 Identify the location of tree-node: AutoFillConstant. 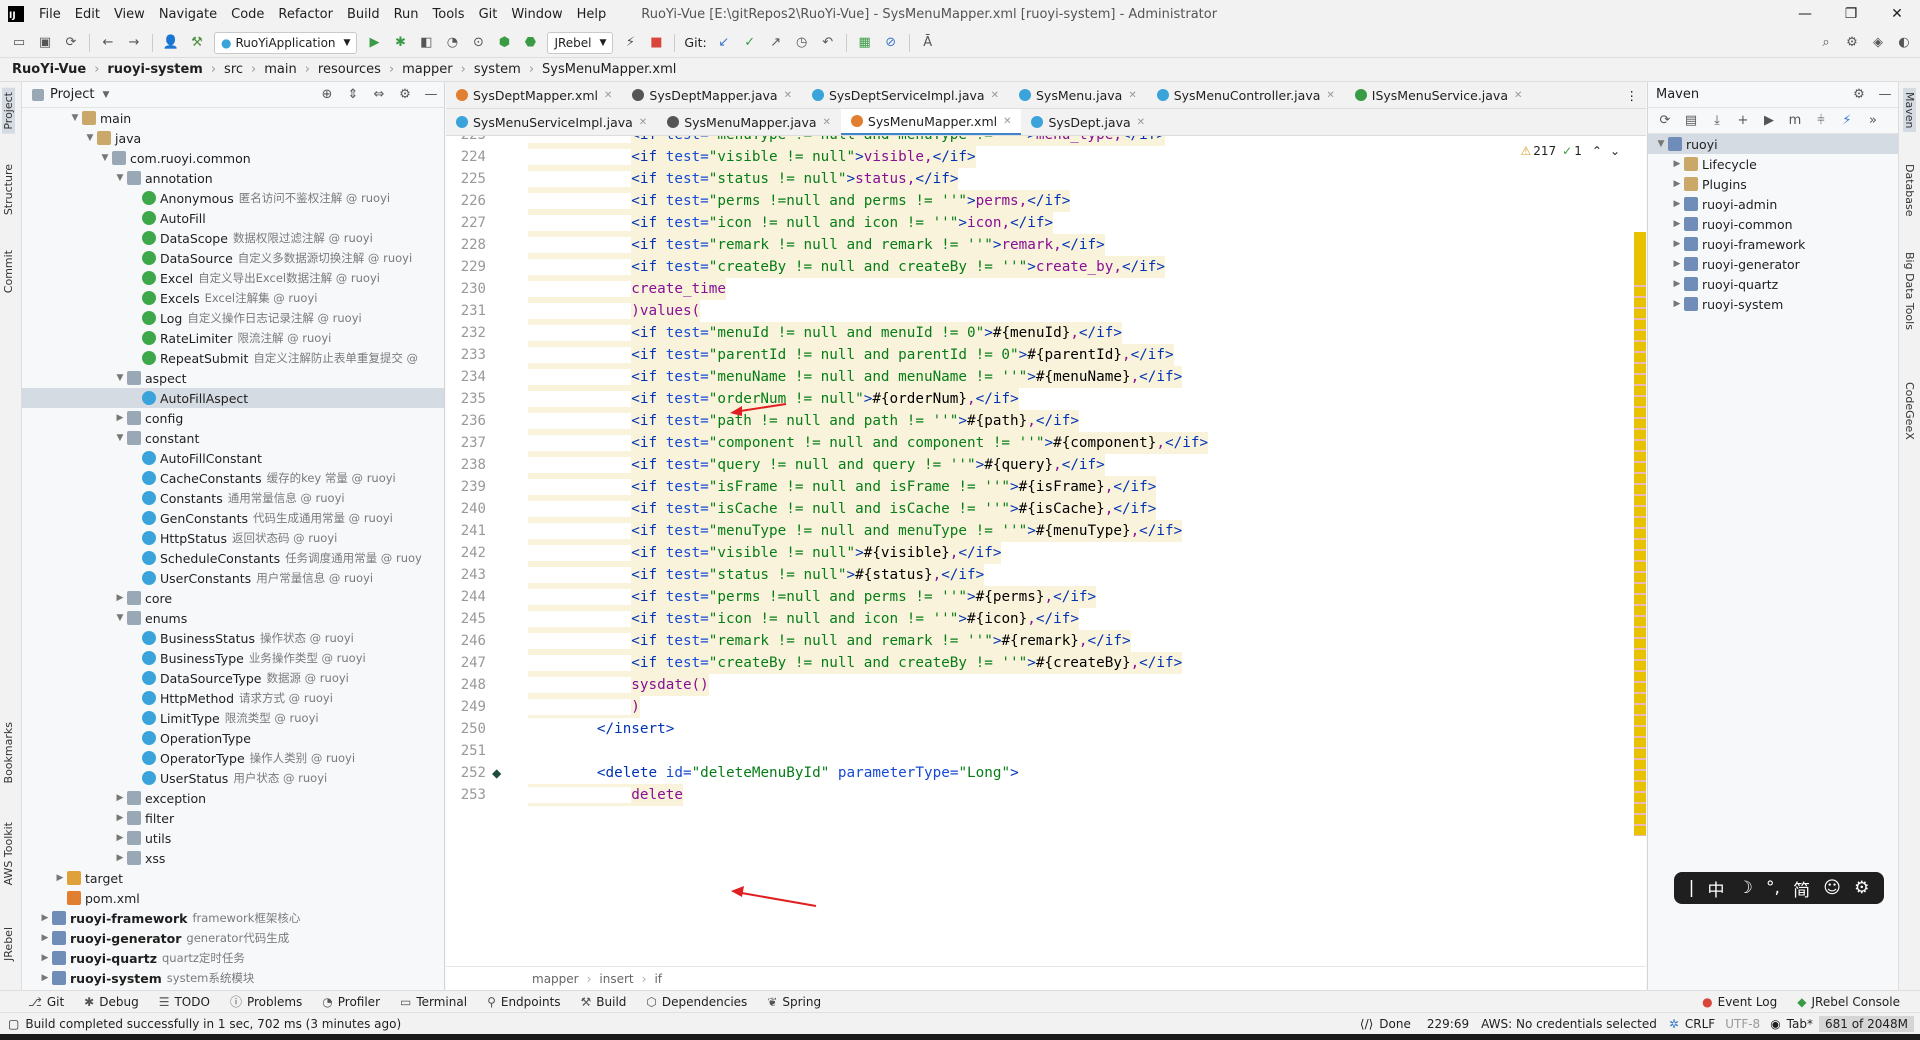
(233, 458).